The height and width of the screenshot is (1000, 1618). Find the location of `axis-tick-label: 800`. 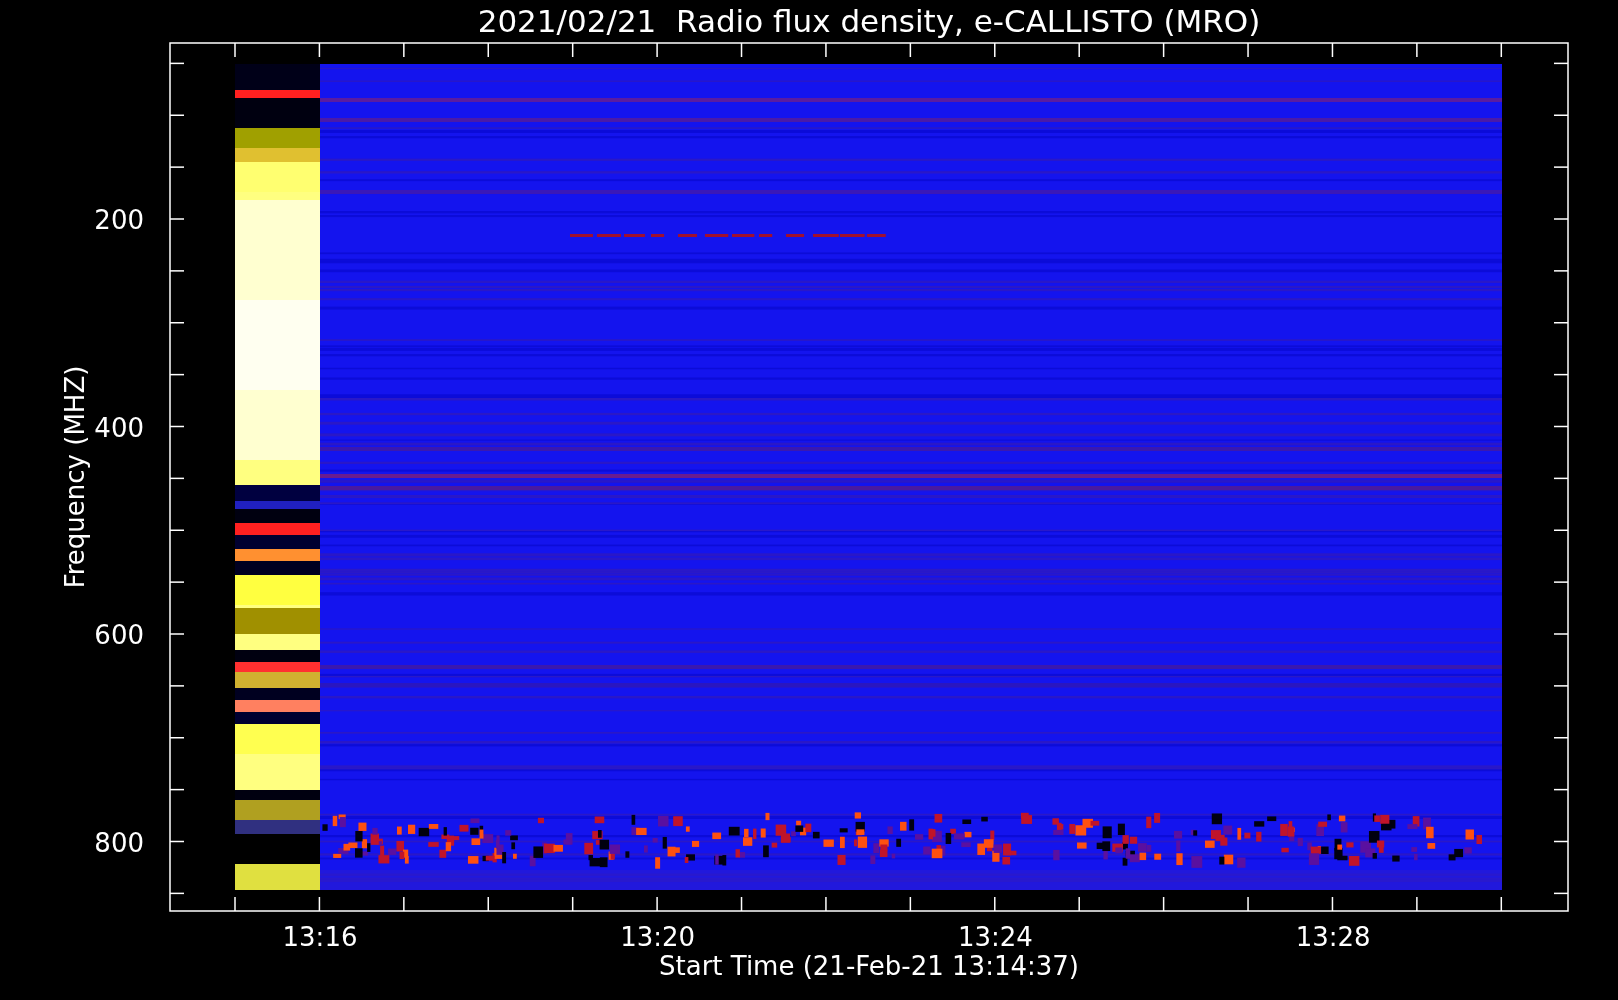

axis-tick-label: 800 is located at coordinates (119, 842).